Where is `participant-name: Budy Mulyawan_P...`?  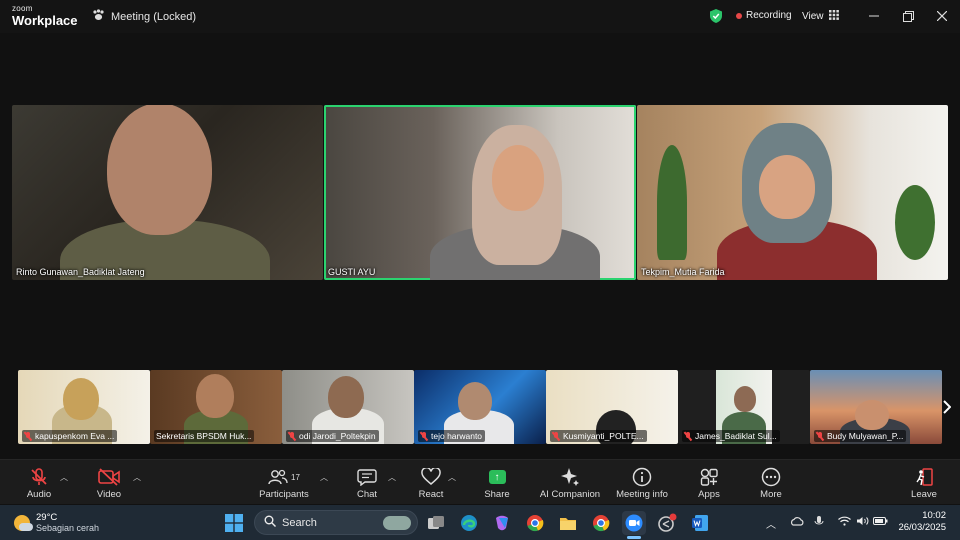
participant-name: Budy Mulyawan_P... is located at coordinates (865, 436).